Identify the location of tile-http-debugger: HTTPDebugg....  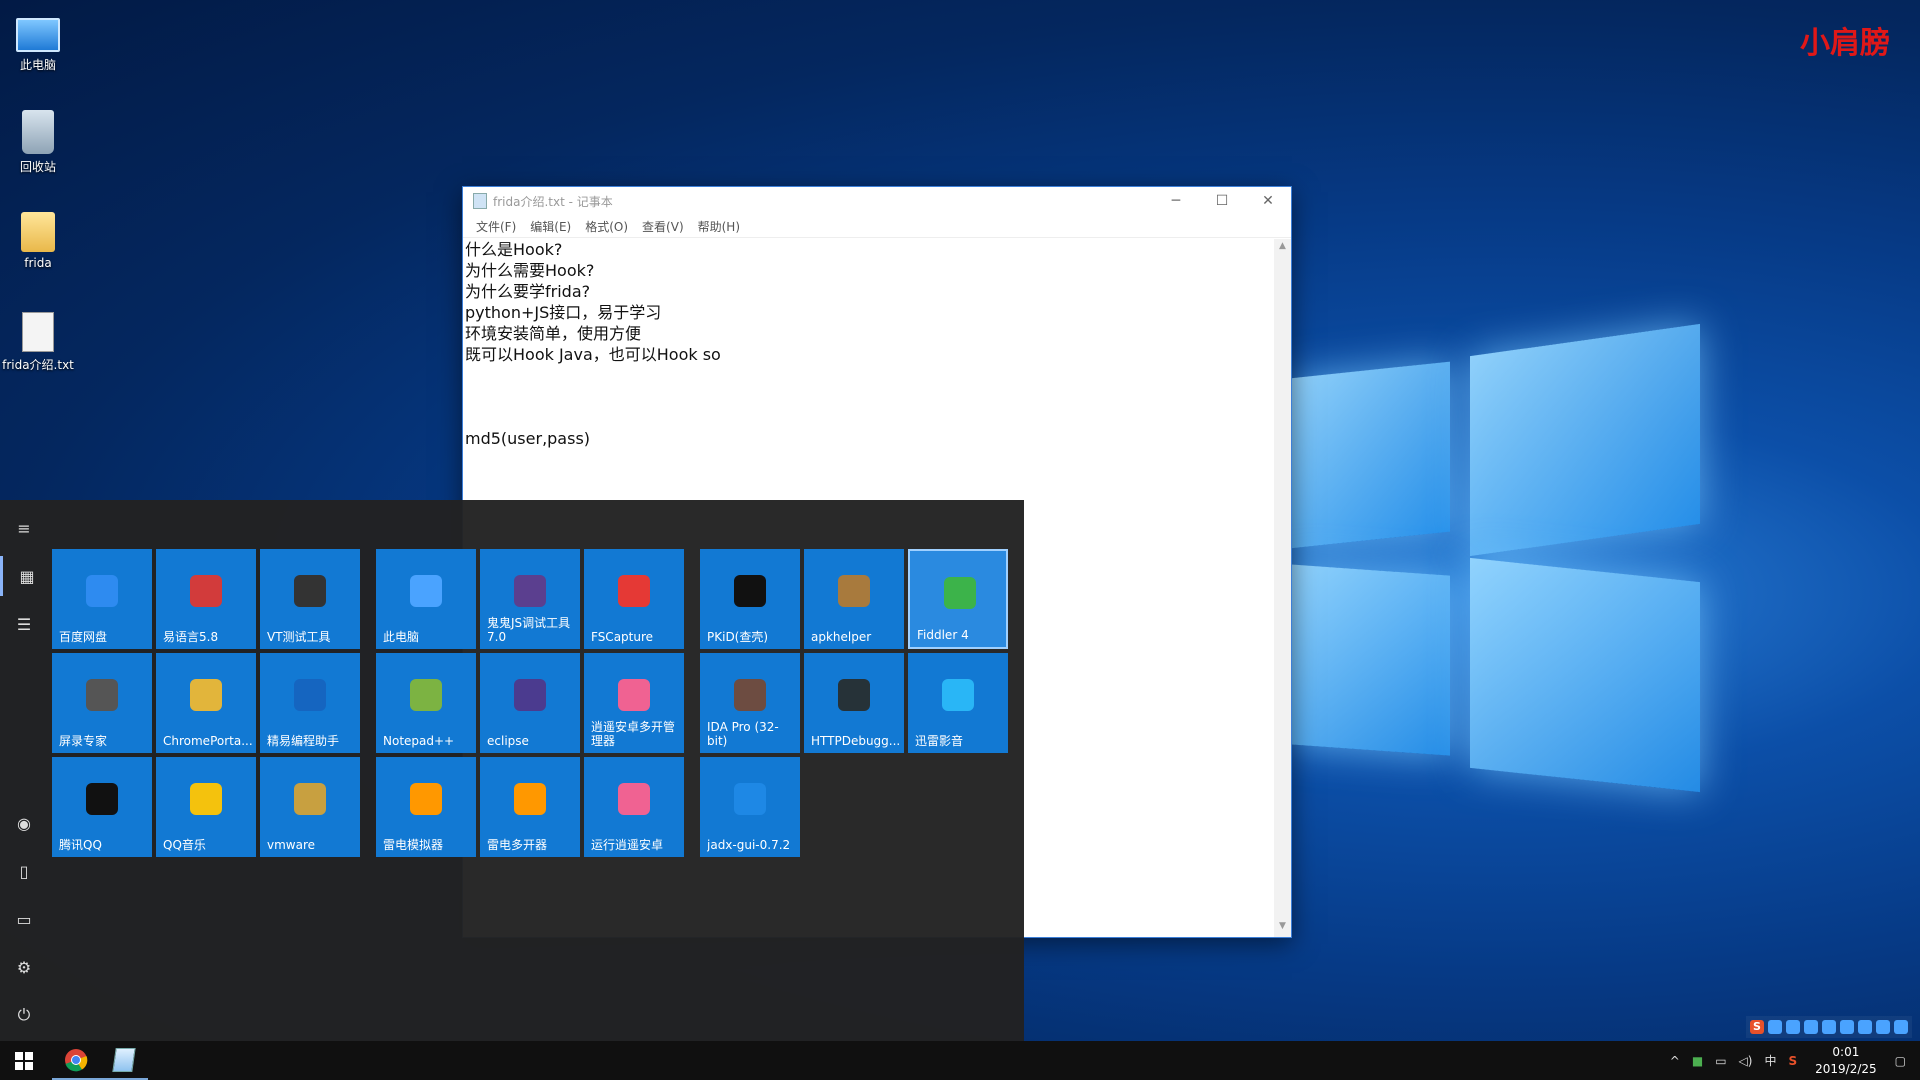
(854, 703).